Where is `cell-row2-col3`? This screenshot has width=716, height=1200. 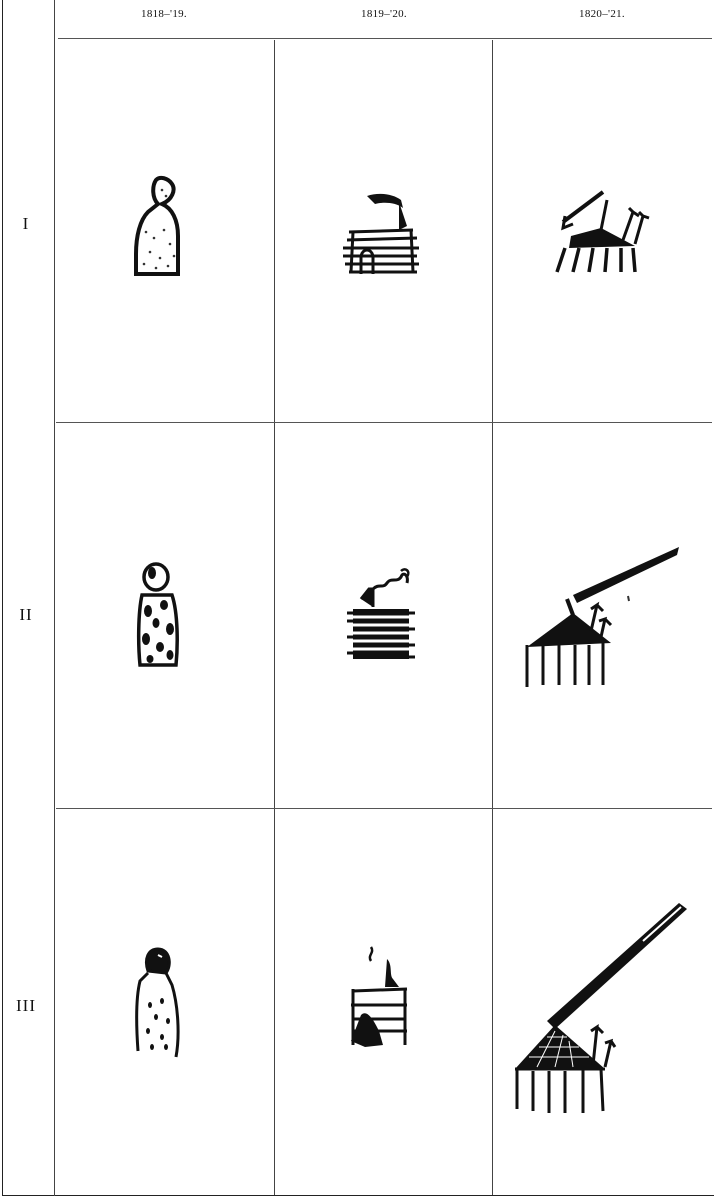 cell-row2-col3 is located at coordinates (602, 615).